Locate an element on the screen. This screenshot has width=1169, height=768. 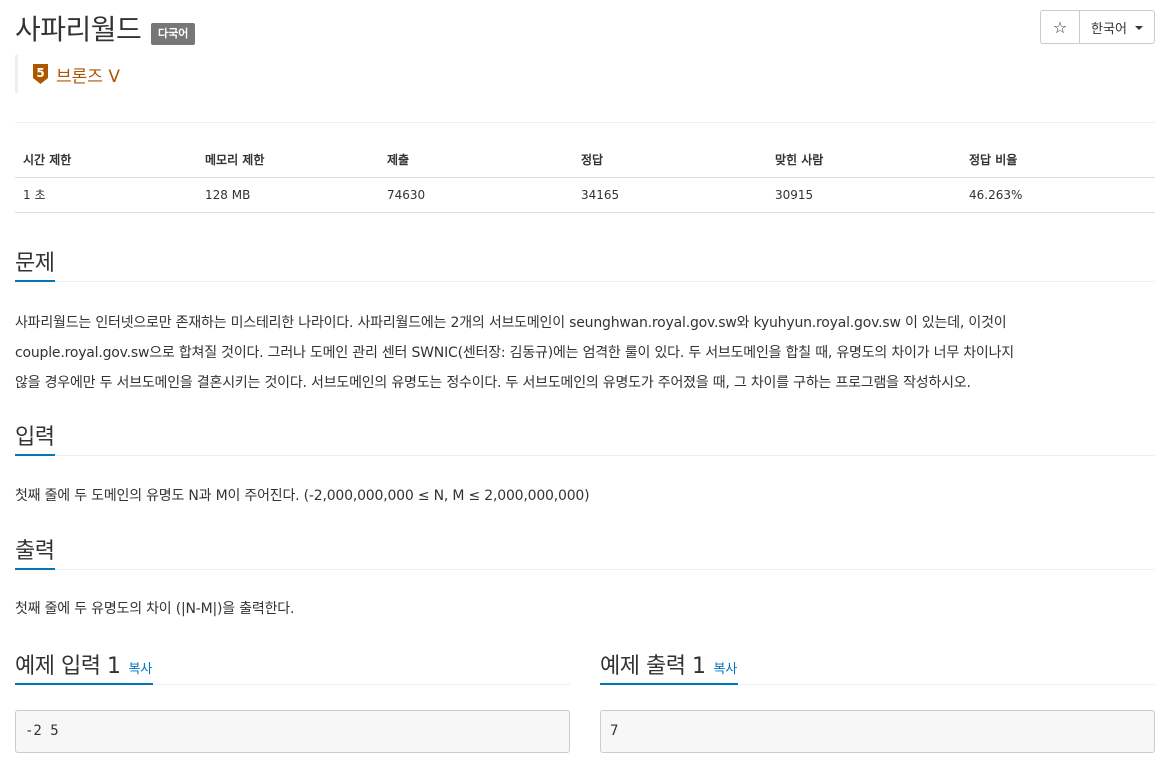
memory-limit-value: 128 MB is located at coordinates (288, 195).